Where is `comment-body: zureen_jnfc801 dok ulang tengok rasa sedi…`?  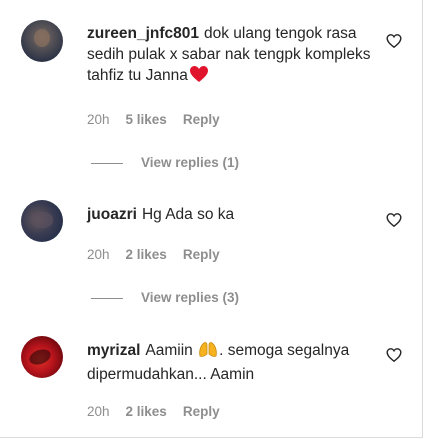
comment-body: zureen_jnfc801 dok ulang tengok rasa sedi… is located at coordinates (232, 56).